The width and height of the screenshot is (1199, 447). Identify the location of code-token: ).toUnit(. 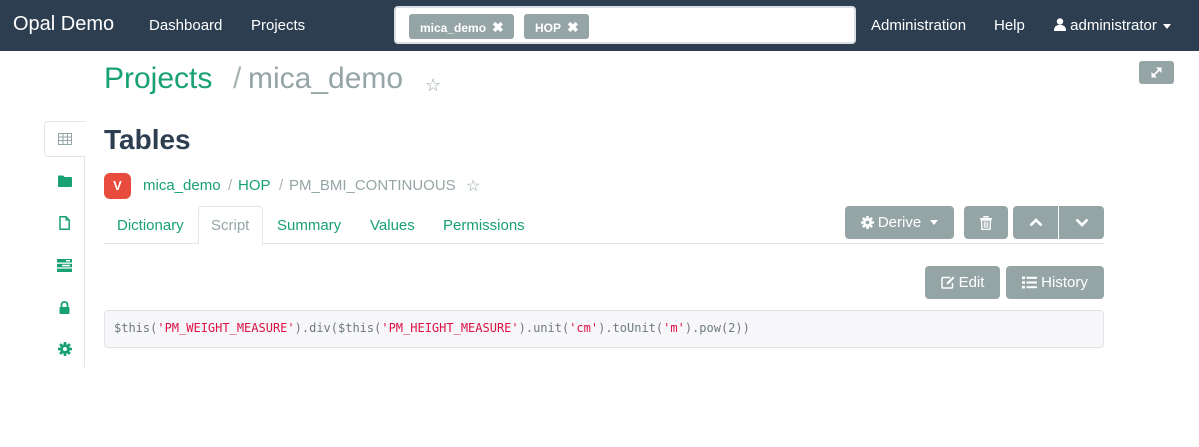
(631, 328).